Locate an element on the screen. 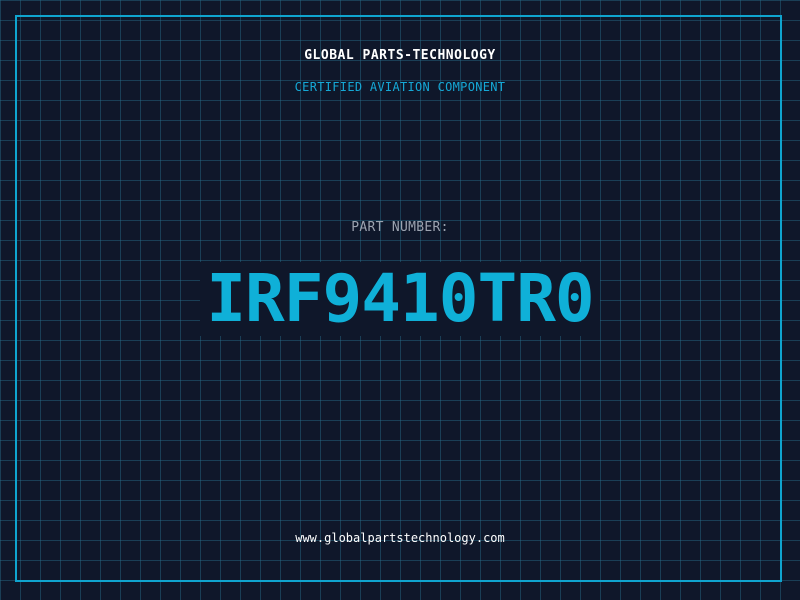 This screenshot has width=800, height=600. company-name: GLOBAL PARTS-TECHNOLOGY is located at coordinates (400, 55).